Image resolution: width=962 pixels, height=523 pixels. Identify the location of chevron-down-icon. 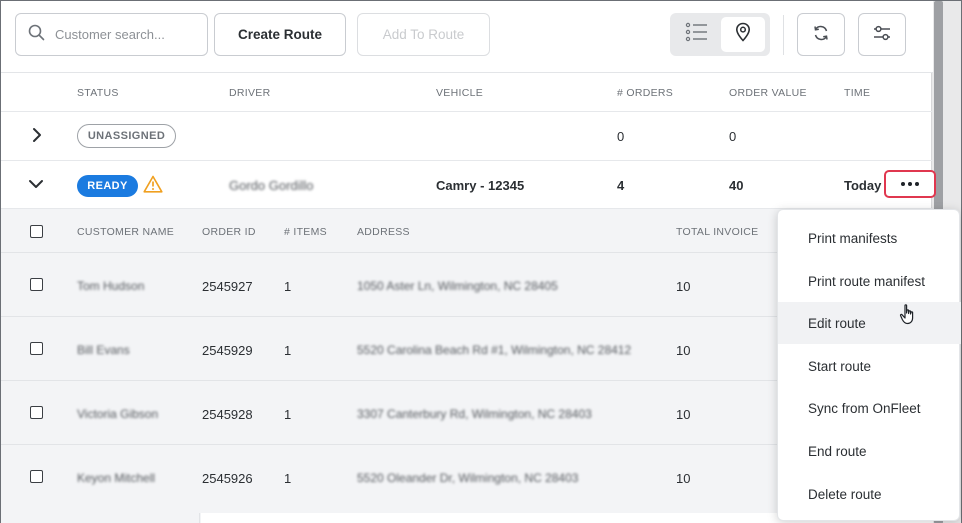
(36, 186).